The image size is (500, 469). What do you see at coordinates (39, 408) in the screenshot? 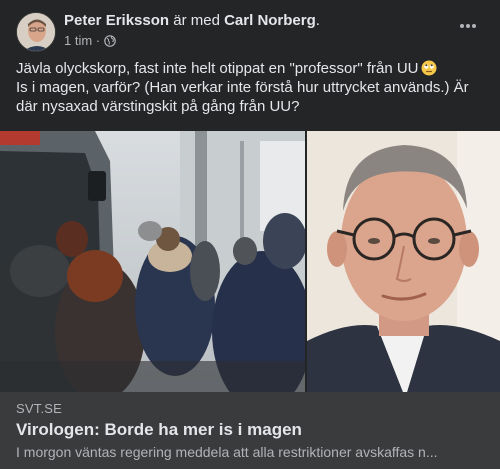
I see `link-source: SVT.SE` at bounding box center [39, 408].